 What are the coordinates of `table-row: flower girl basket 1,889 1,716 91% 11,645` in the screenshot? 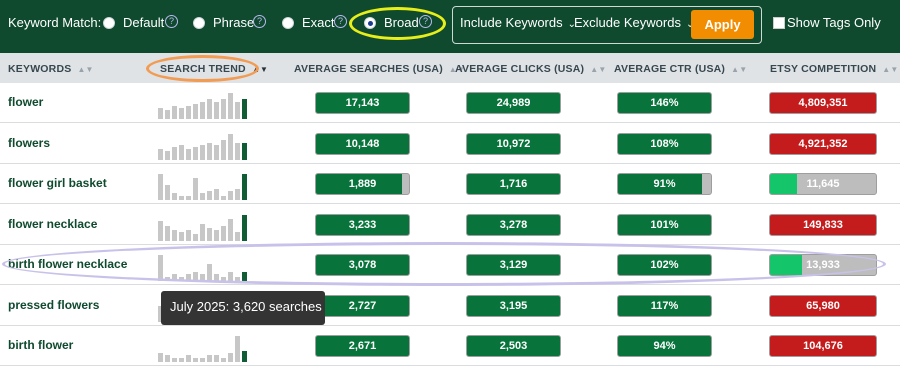 It's located at (450, 184).